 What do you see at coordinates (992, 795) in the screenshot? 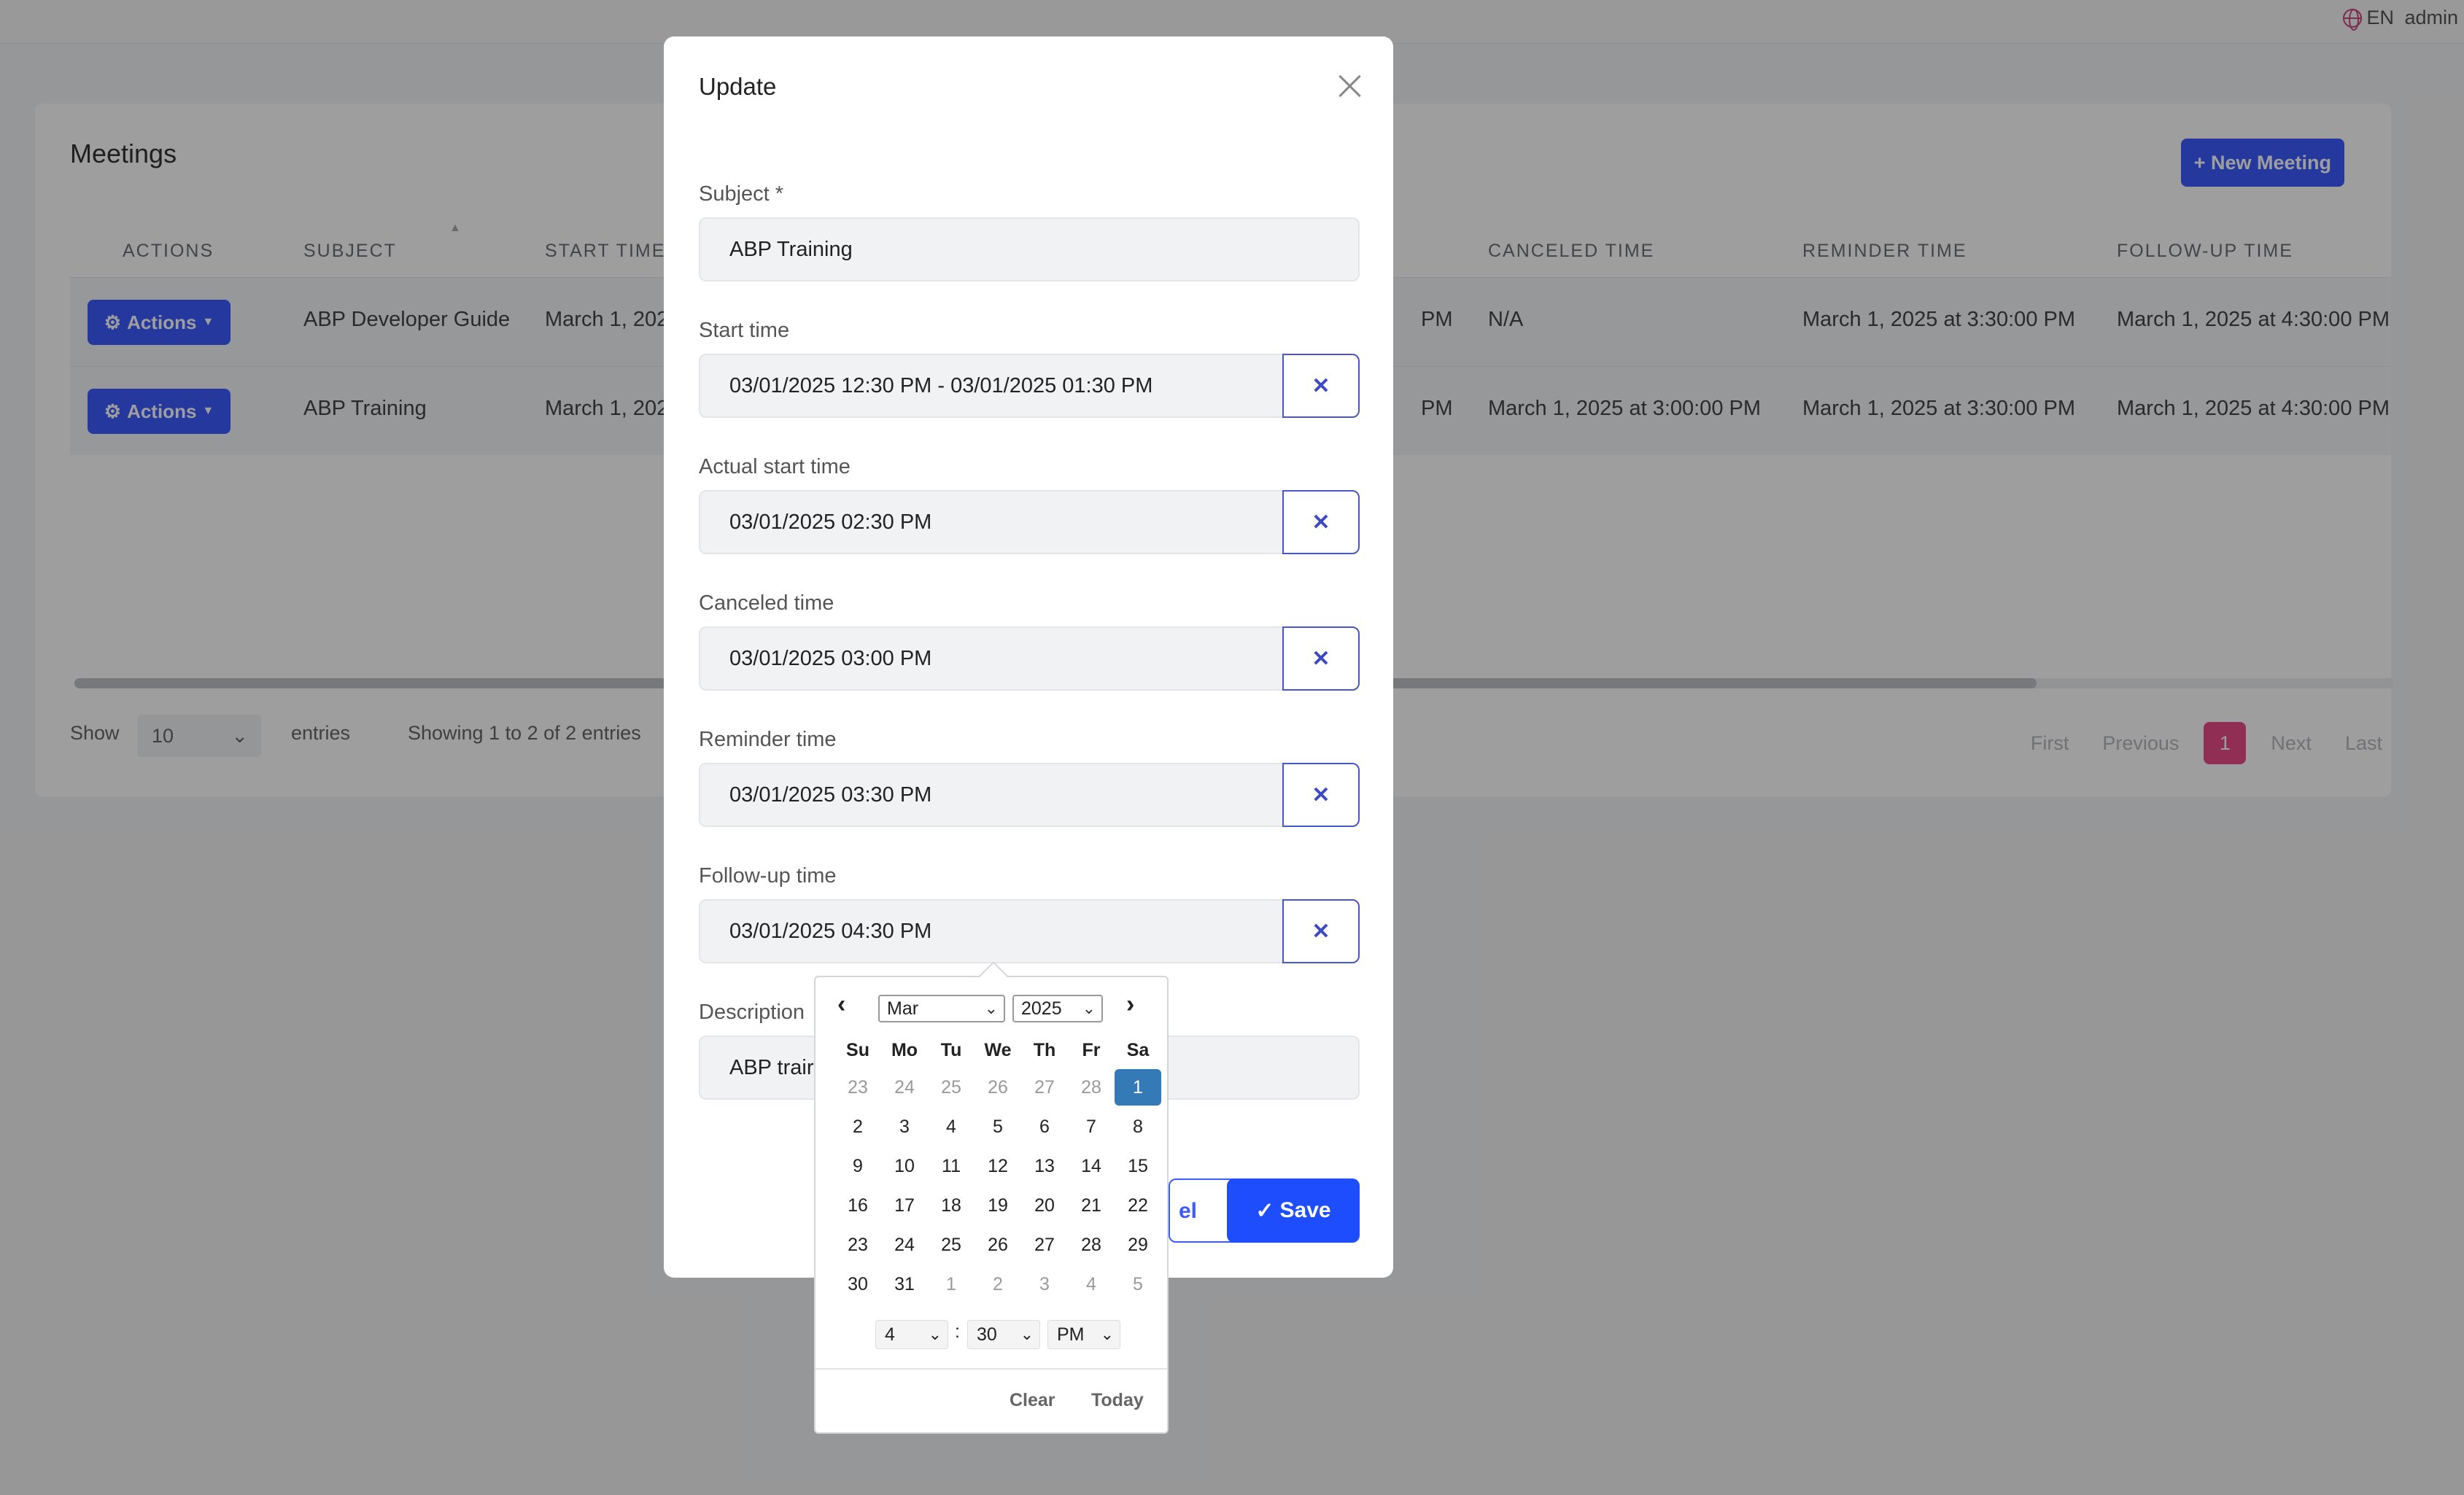
I see `reminder-time-input: 03/01/2025 03:30 PM` at bounding box center [992, 795].